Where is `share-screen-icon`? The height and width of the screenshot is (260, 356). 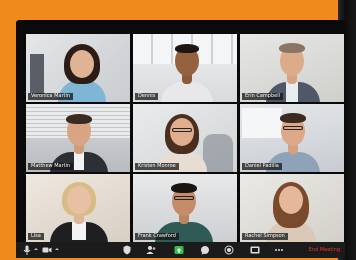
share-screen-icon is located at coordinates (179, 250).